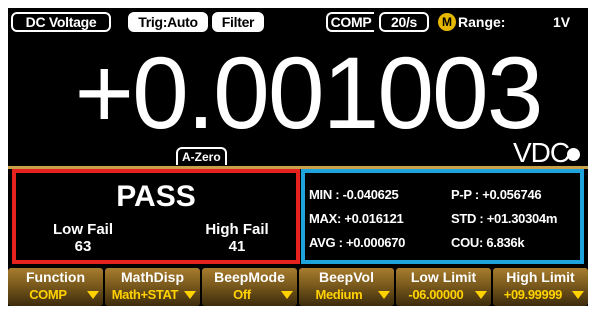  I want to click on function-indicator: DC Voltage, so click(61, 22).